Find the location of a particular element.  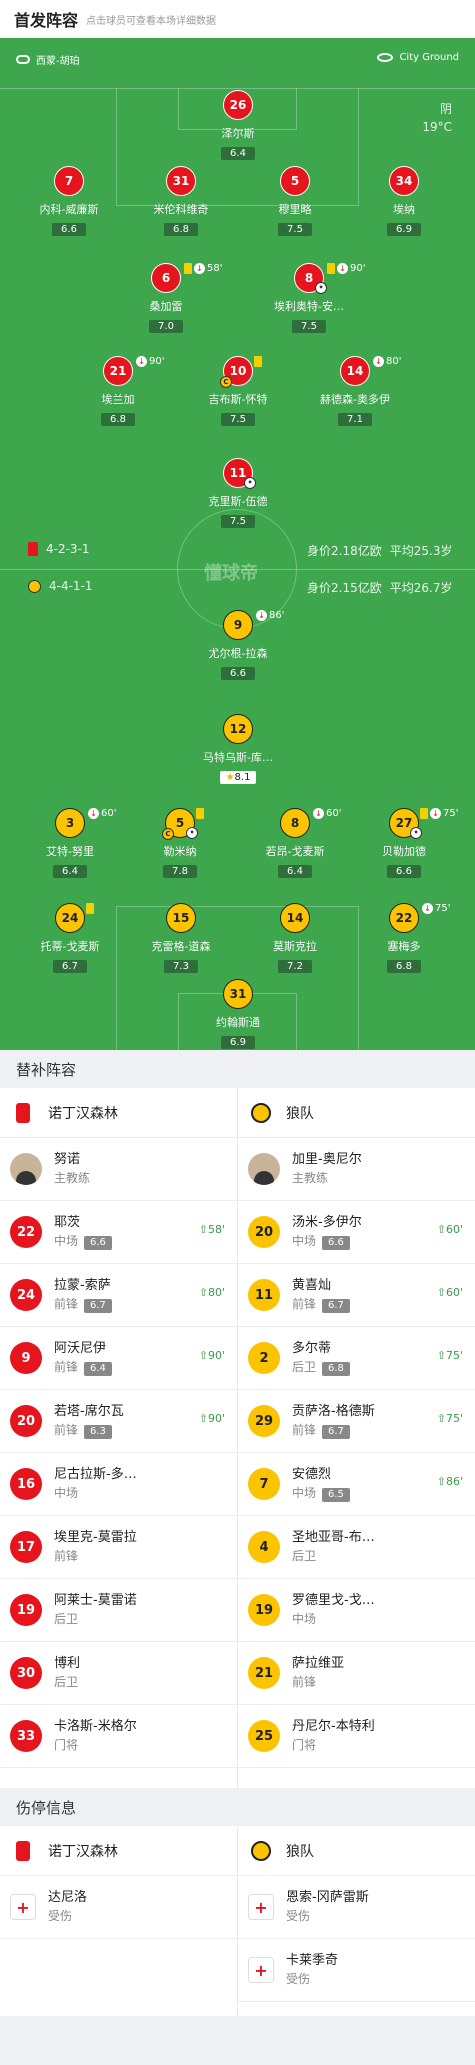

away-player-14: 14 莫斯克拉 7.2 is located at coordinates (295, 938).